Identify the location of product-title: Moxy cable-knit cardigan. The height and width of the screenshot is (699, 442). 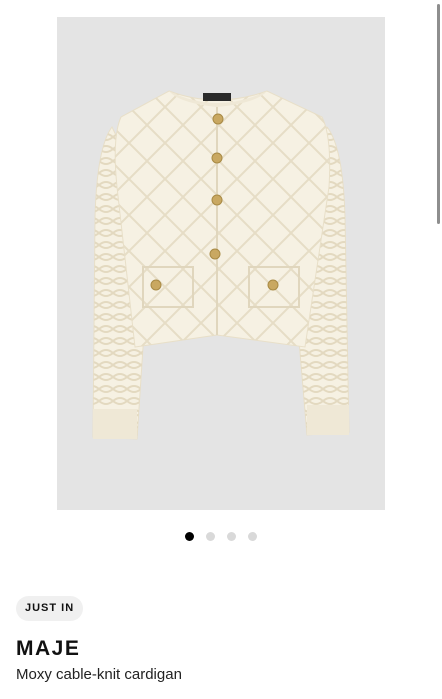
(99, 674).